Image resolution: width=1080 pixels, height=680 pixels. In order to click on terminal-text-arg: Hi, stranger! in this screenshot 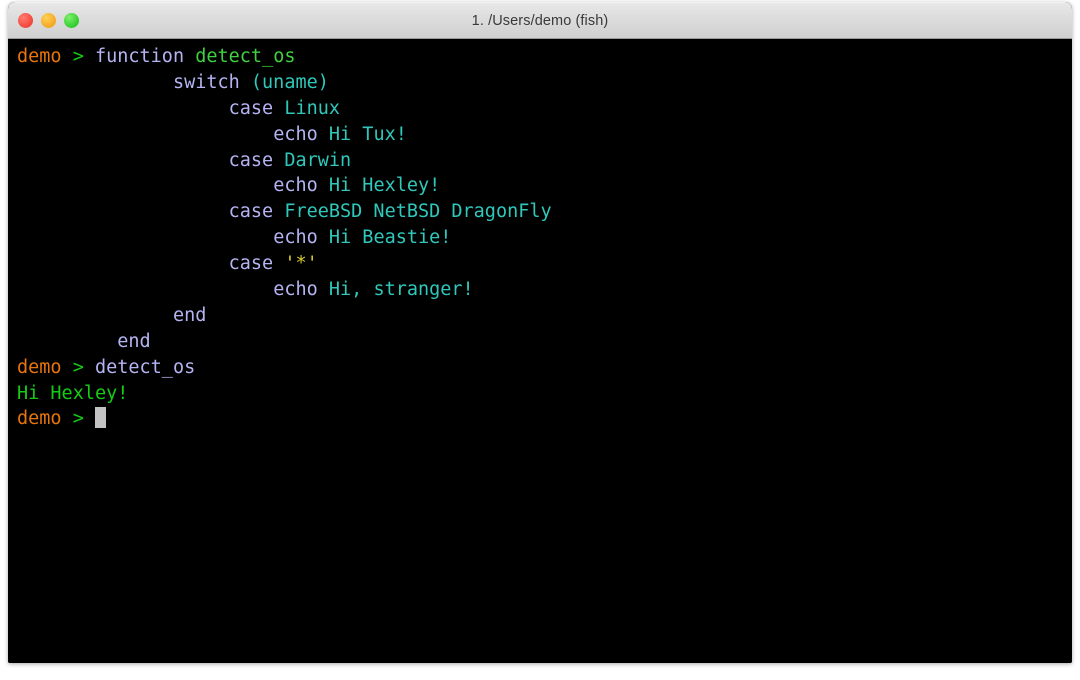, I will do `click(401, 290)`.